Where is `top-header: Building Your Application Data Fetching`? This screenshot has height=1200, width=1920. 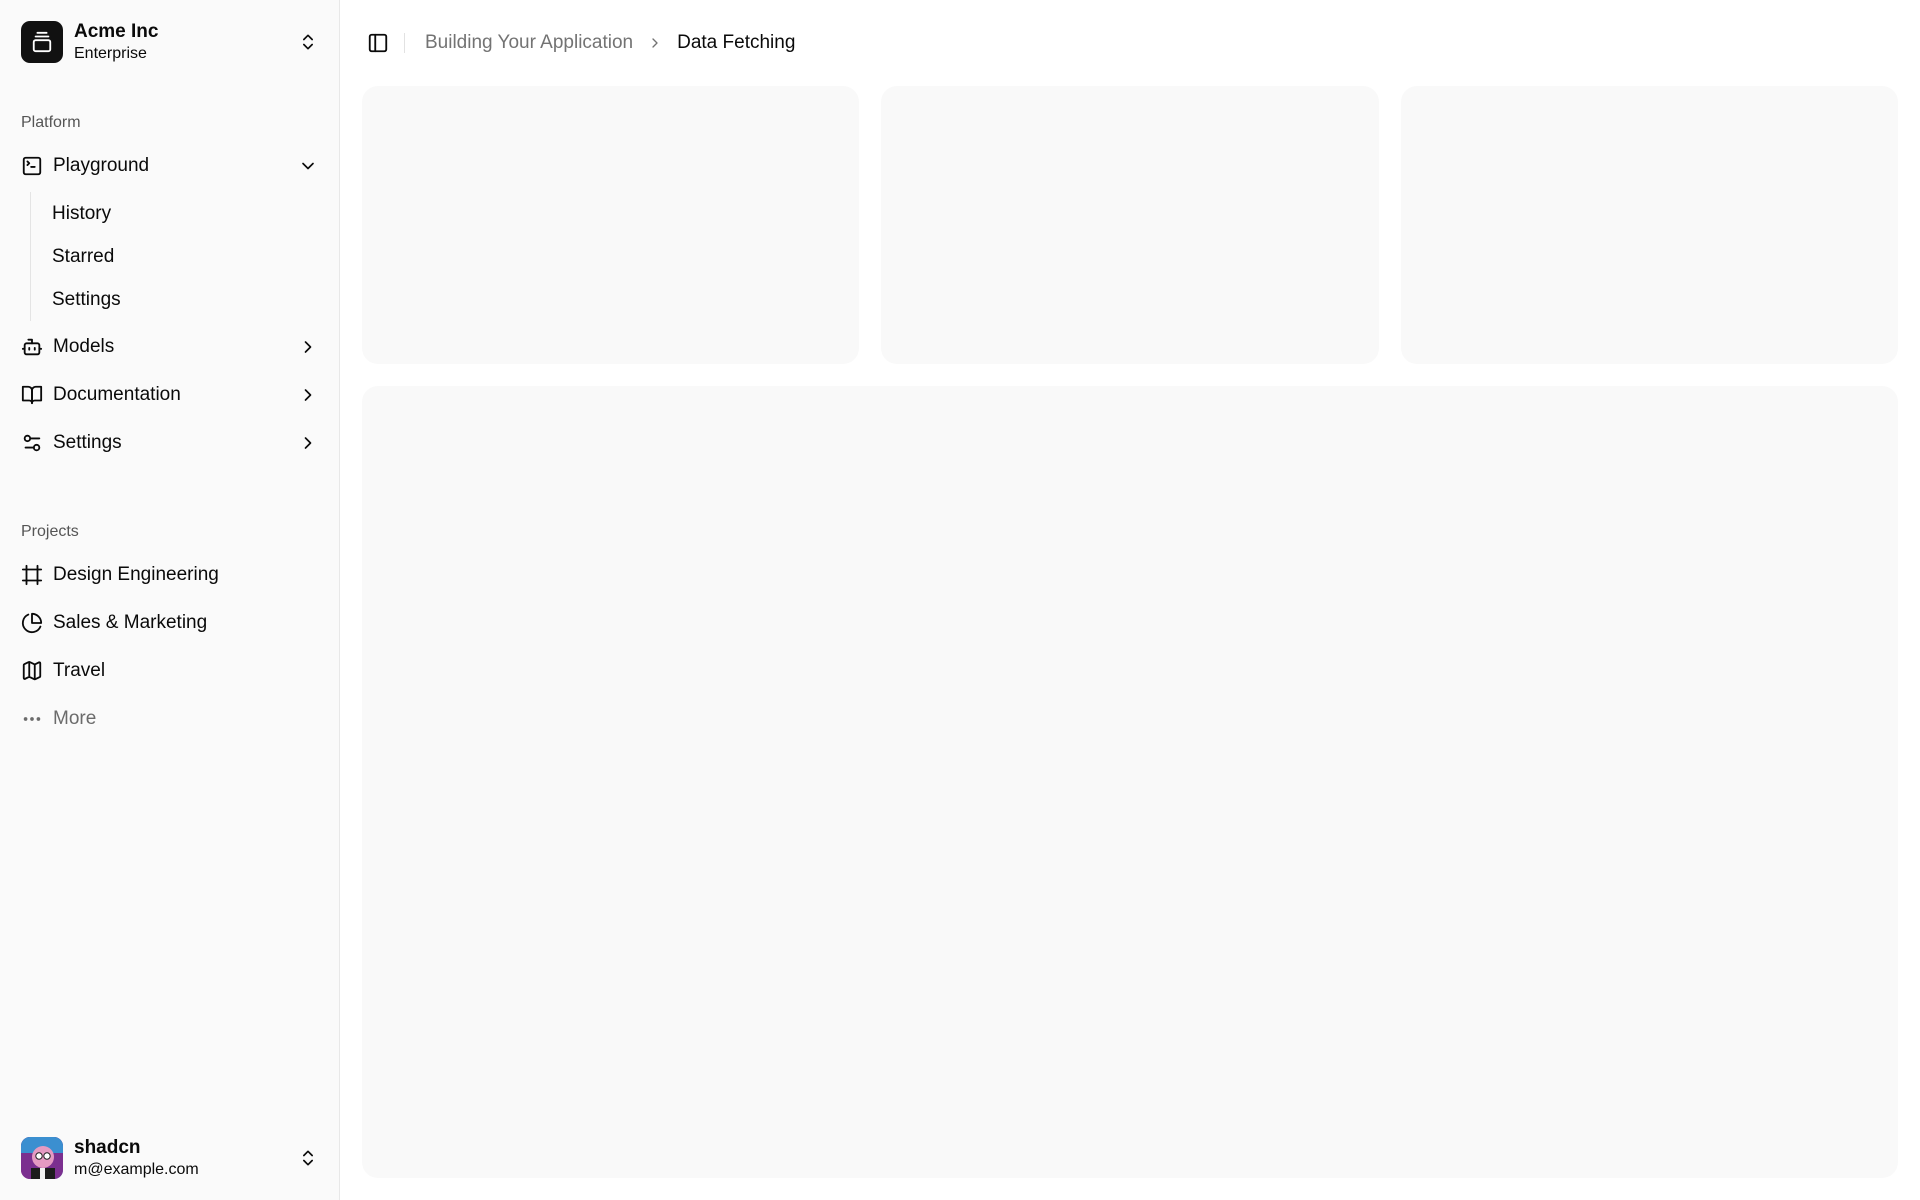
top-header: Building Your Application Data Fetching is located at coordinates (1130, 43).